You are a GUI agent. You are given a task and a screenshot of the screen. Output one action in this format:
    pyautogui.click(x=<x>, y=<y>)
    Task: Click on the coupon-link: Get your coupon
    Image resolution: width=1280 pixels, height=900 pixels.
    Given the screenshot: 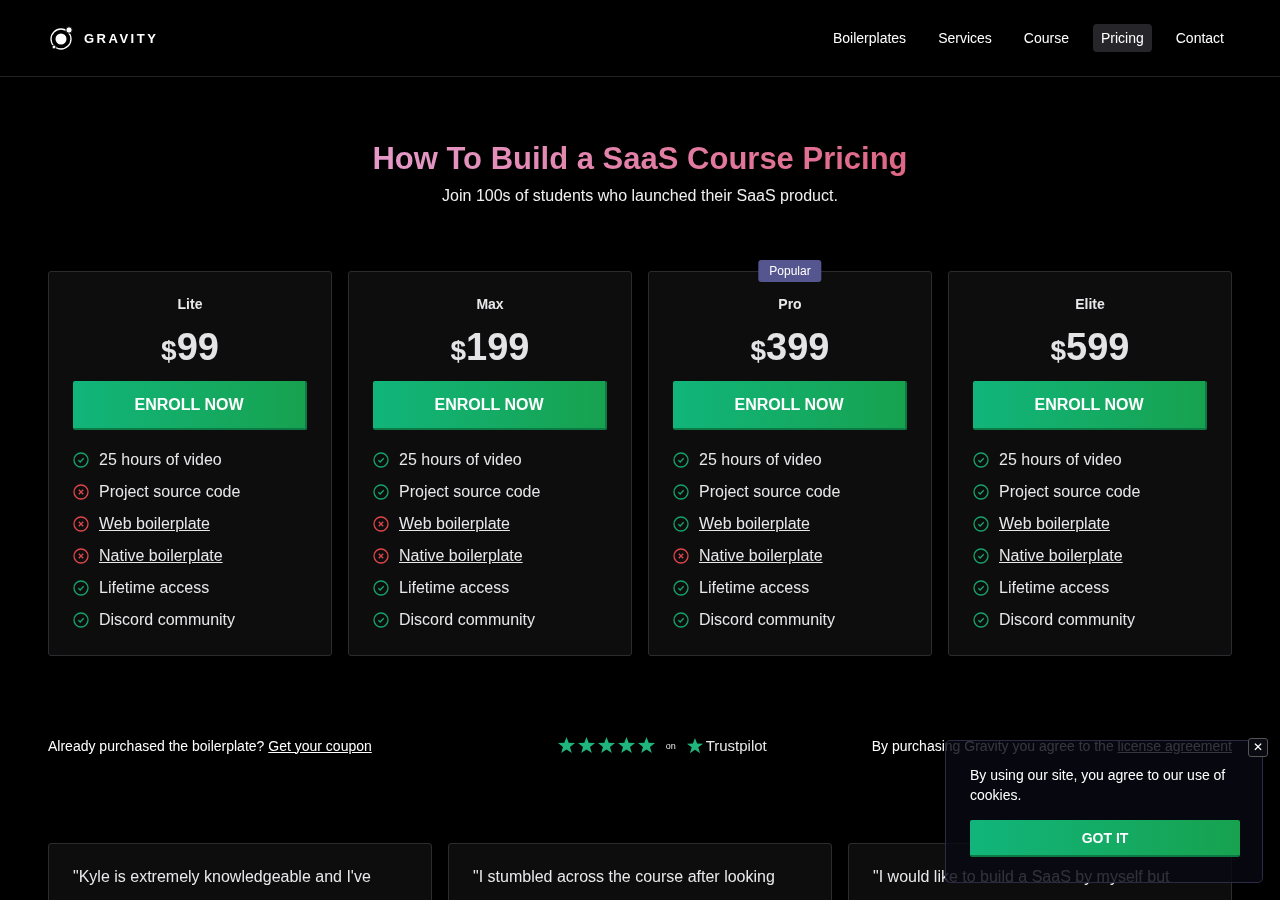 What is the action you would take?
    pyautogui.click(x=320, y=745)
    